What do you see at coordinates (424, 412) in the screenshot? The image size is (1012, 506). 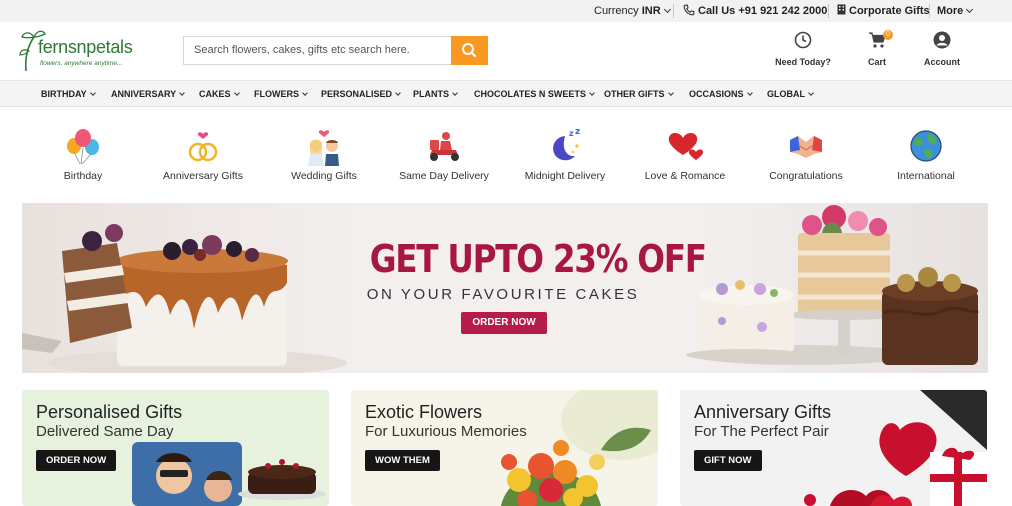 I see `card-title: Exotic Flowers` at bounding box center [424, 412].